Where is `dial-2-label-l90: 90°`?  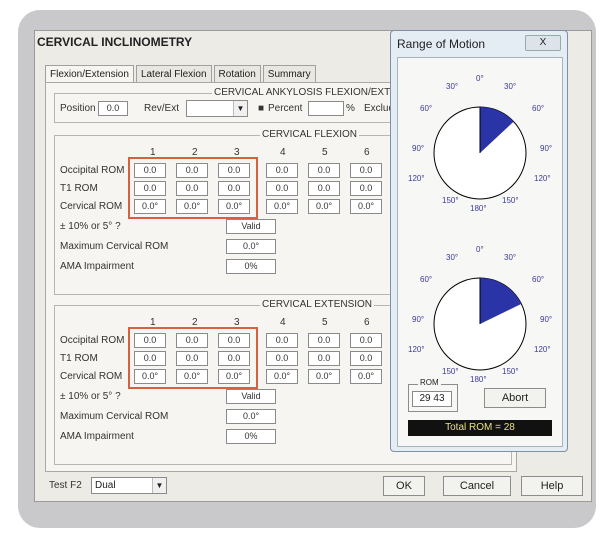
dial-2-label-l90: 90° is located at coordinates (418, 319).